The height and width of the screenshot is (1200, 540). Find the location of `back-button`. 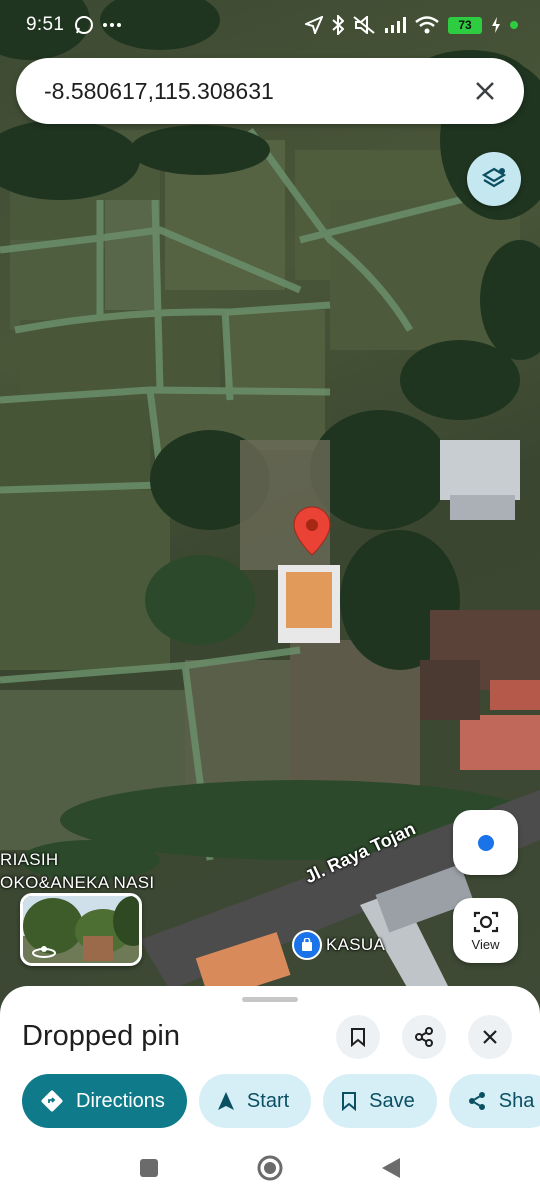

back-button is located at coordinates (391, 1168).